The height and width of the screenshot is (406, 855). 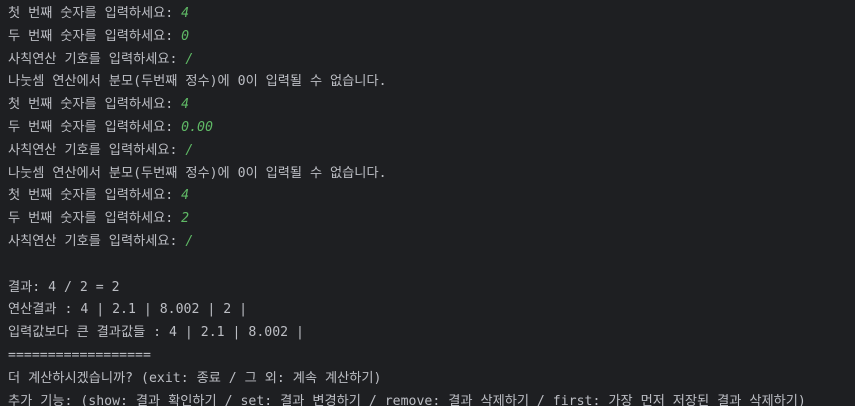 I want to click on continue-prompt-text: 더 계산하시겠습니까? (exit: 종료 / 그 외: 계속 계산하기), so click(x=195, y=378).